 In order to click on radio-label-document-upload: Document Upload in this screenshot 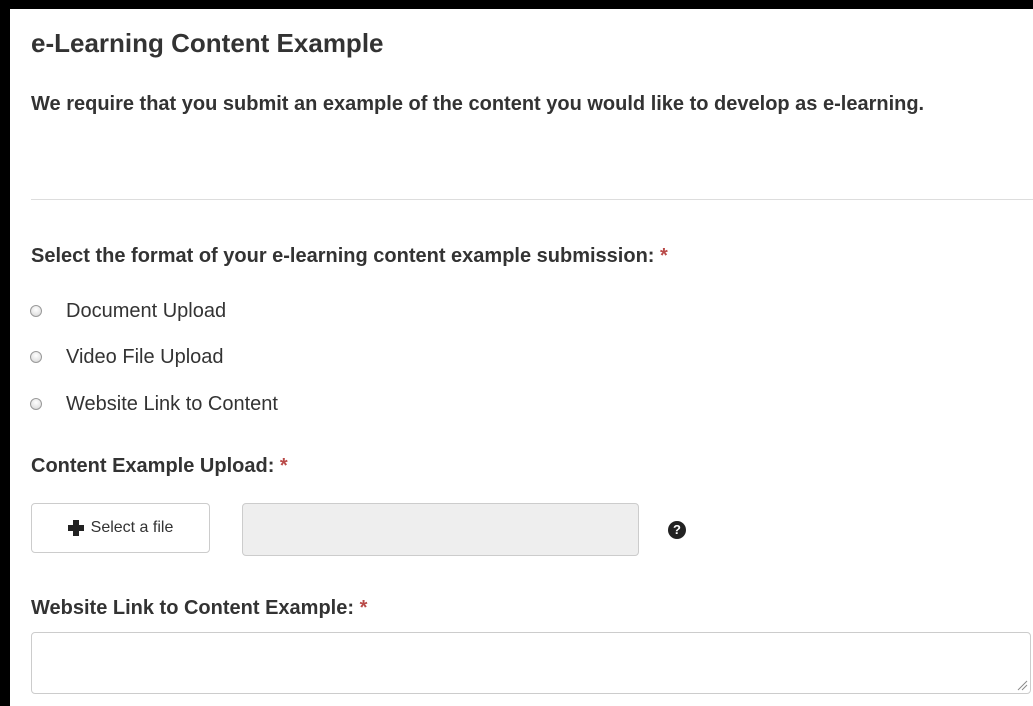, I will do `click(146, 311)`.